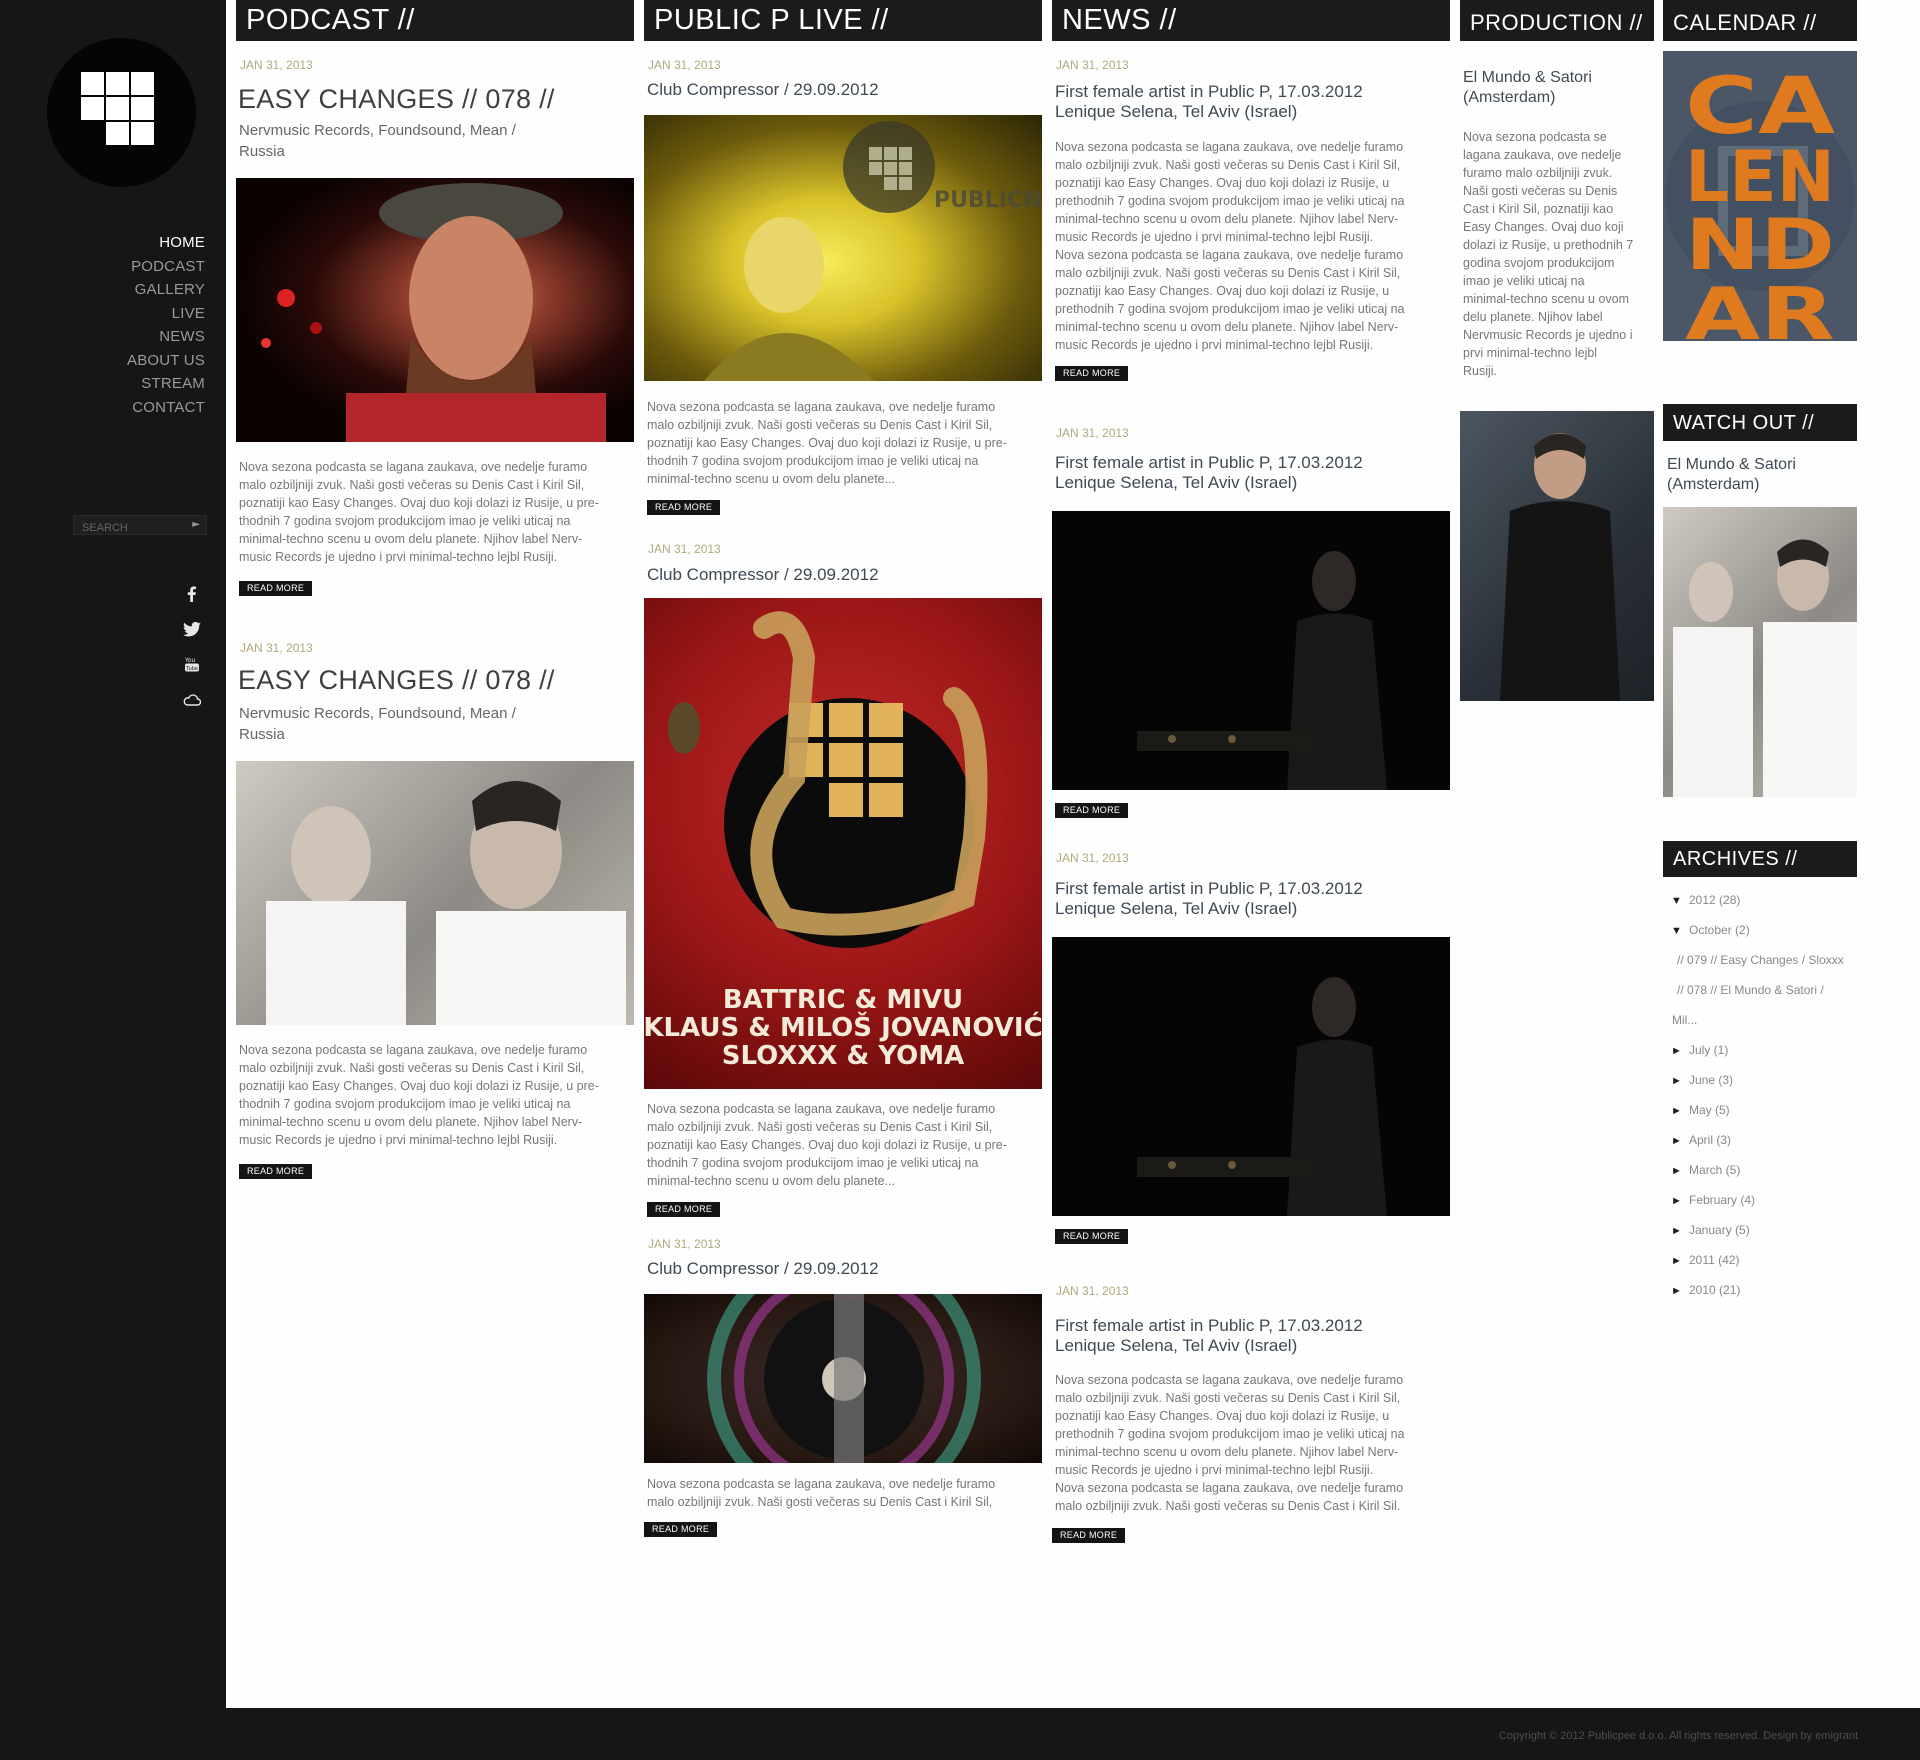  What do you see at coordinates (1760, 196) in the screenshot?
I see `calendar-poster: CA LEN ND AR` at bounding box center [1760, 196].